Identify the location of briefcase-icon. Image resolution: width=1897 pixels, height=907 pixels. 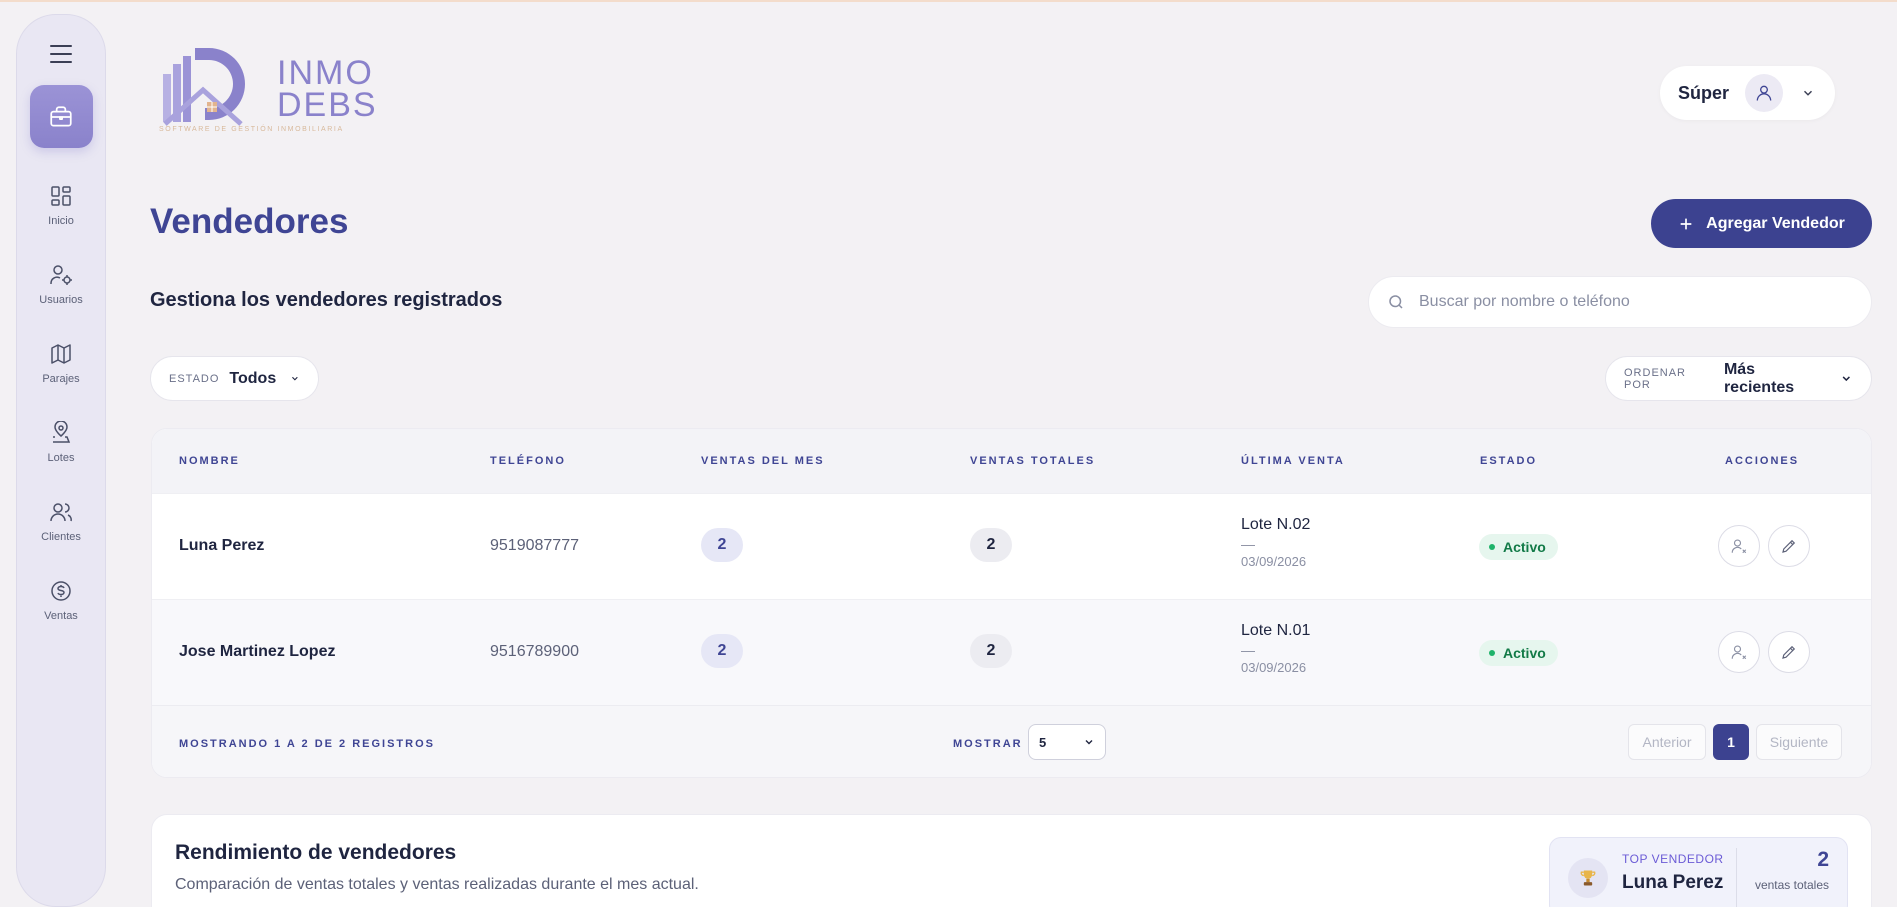
(61, 116).